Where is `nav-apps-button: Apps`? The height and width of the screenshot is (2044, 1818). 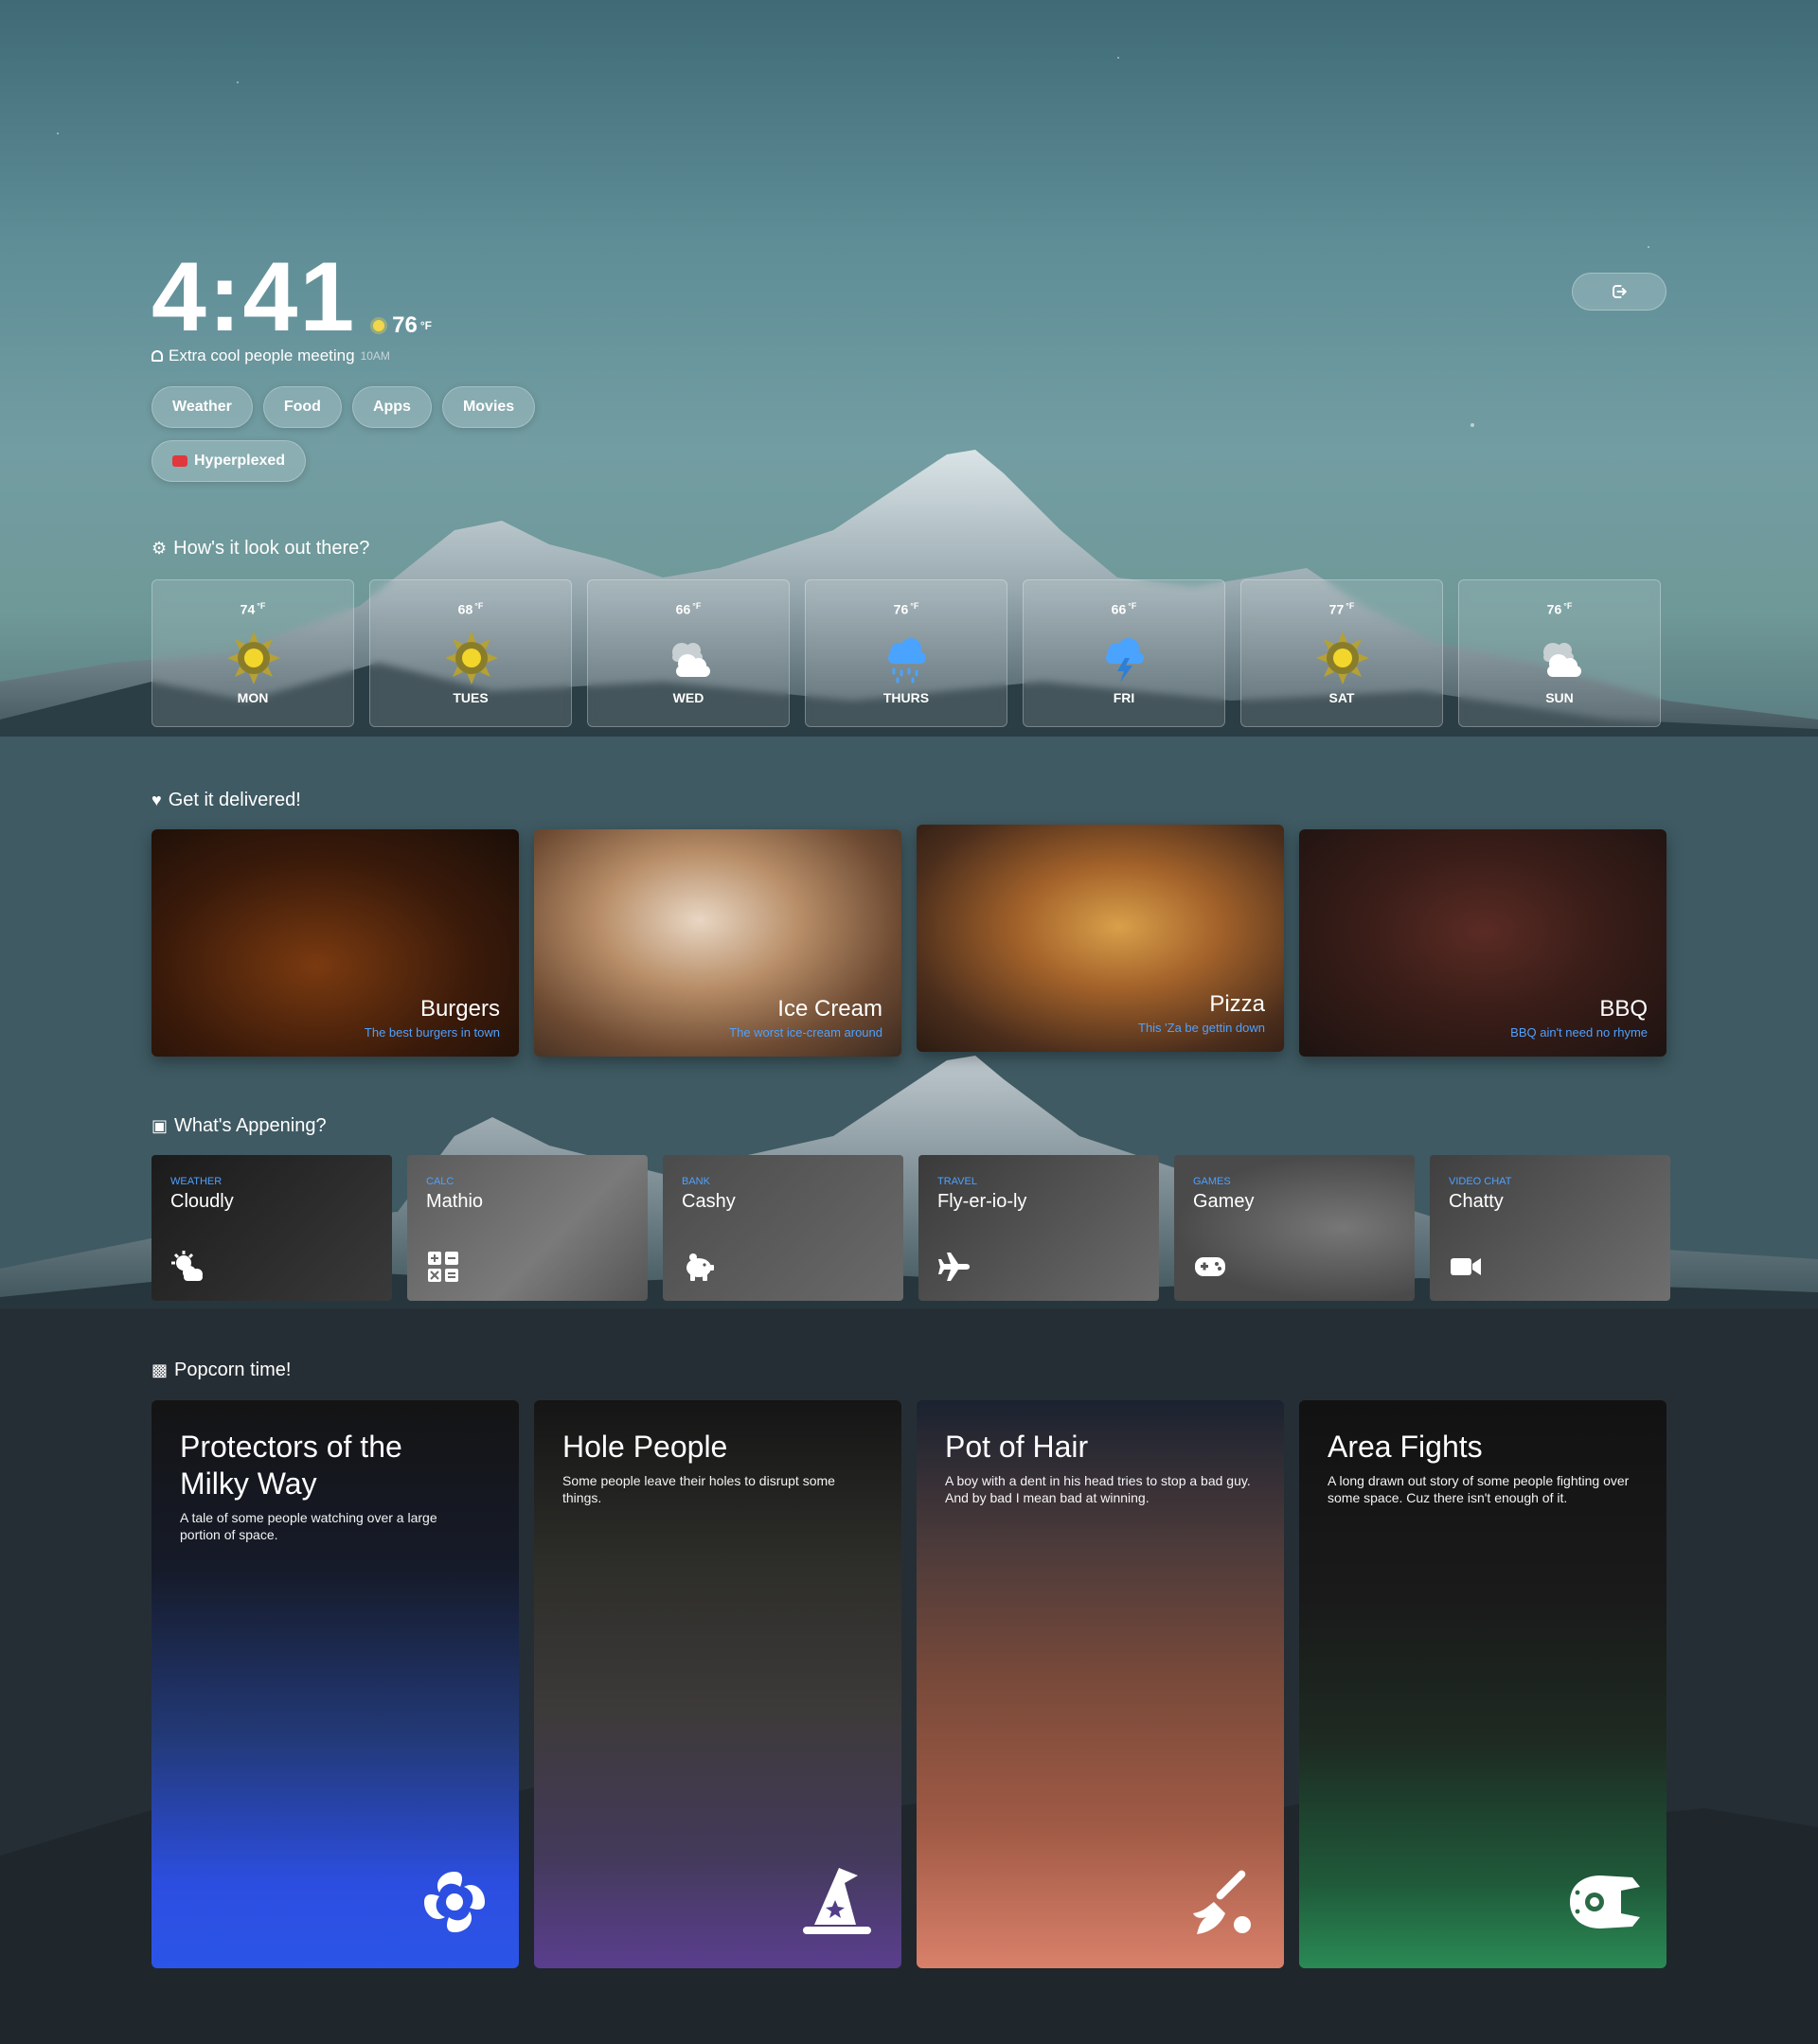
nav-apps-button: Apps is located at coordinates (391, 407).